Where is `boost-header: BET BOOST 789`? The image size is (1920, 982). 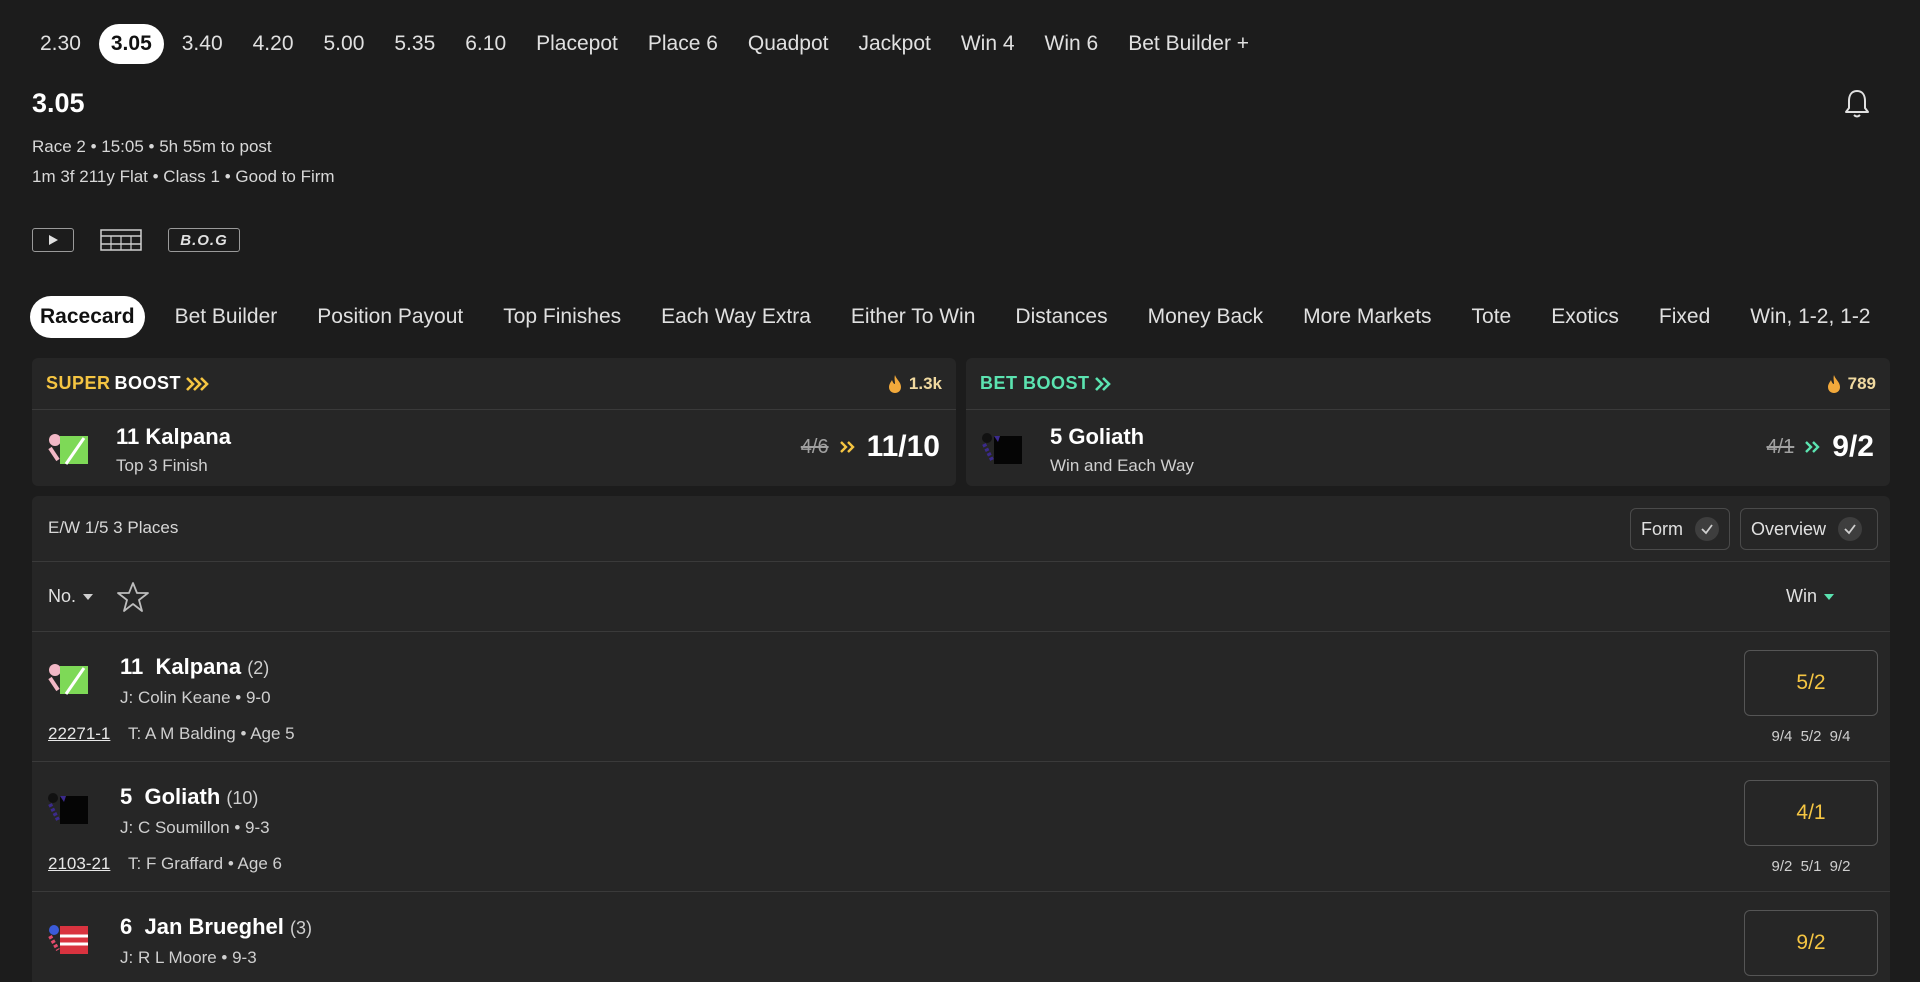
boost-header: BET BOOST 789 is located at coordinates (1428, 384).